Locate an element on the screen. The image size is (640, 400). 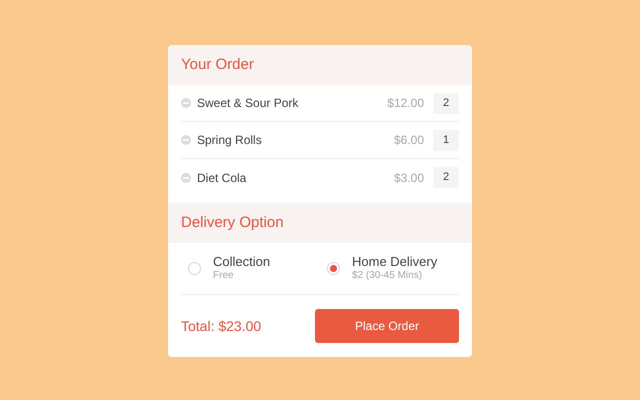
option-detail: $2 (30-45 Mins) is located at coordinates (388, 276).